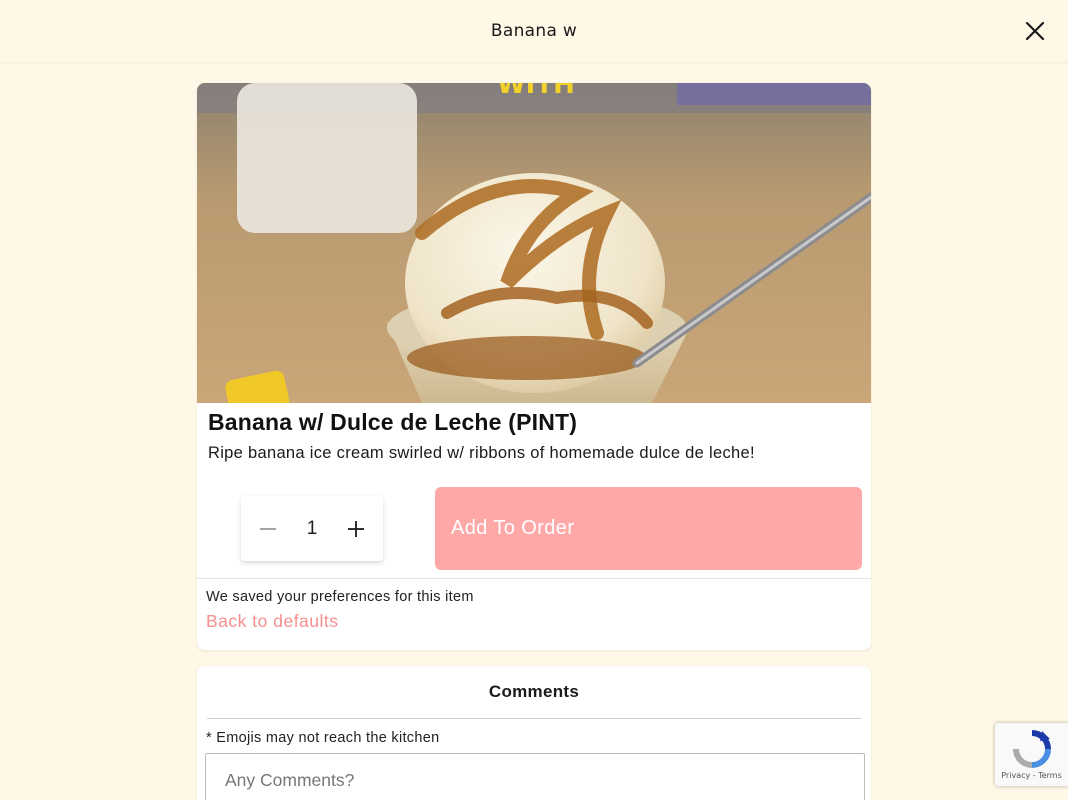 The width and height of the screenshot is (1068, 800). I want to click on recaptcha-badge: Privacy - Terms, so click(1031, 754).